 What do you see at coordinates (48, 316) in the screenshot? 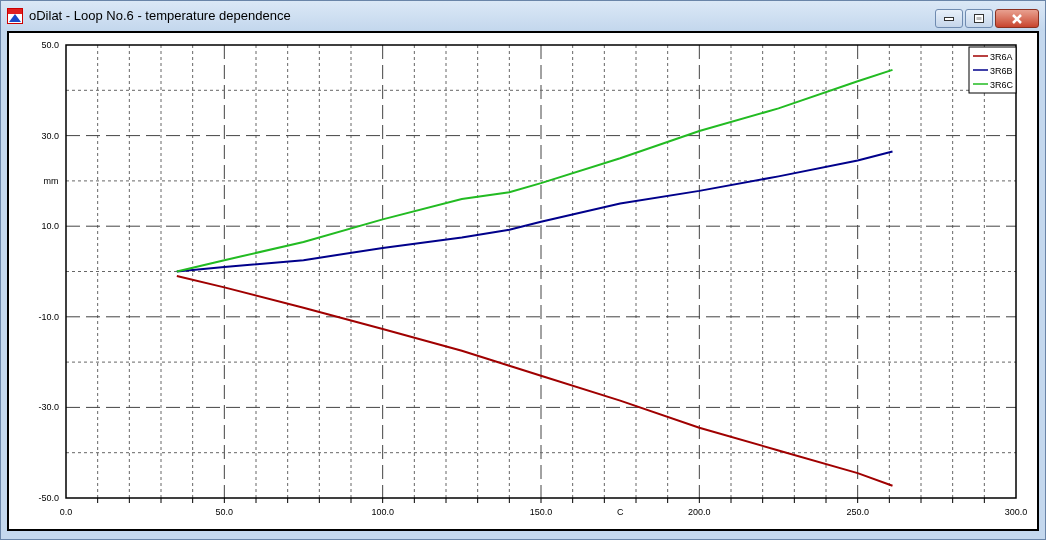
I see `y-tick-label: -10.0` at bounding box center [48, 316].